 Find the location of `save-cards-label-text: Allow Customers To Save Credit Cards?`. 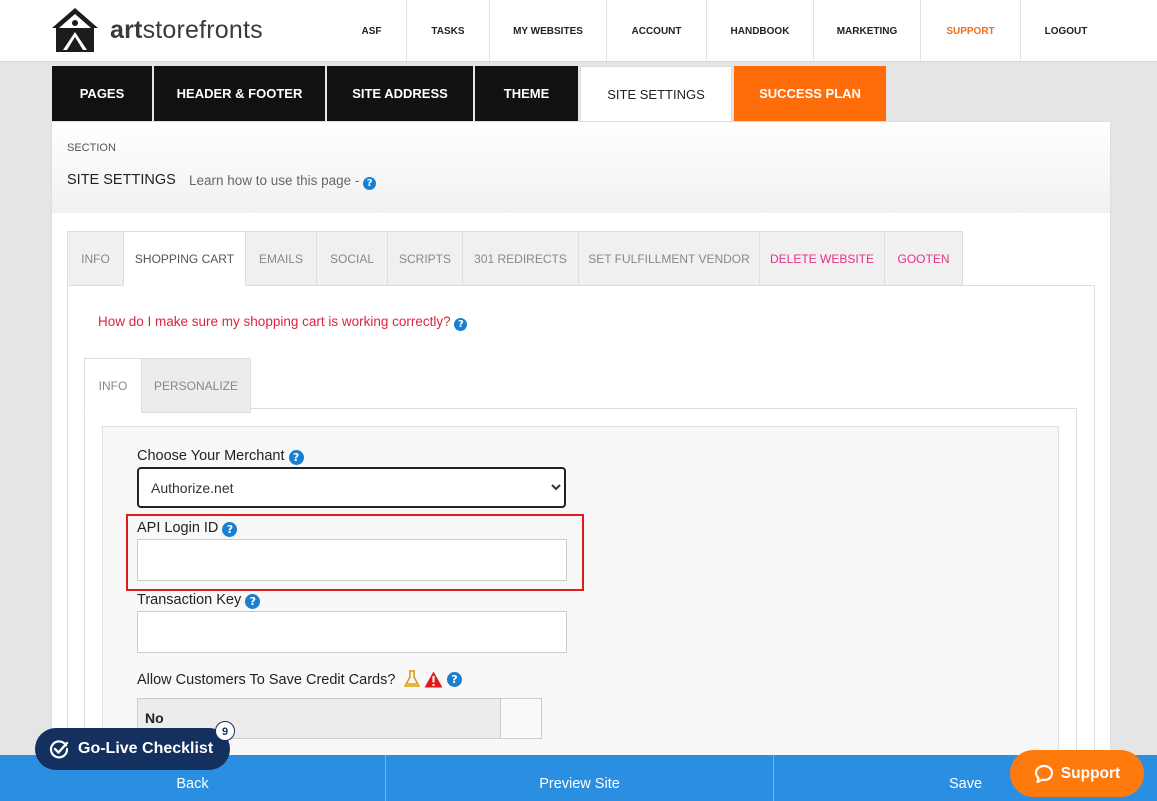

save-cards-label-text: Allow Customers To Save Credit Cards? is located at coordinates (266, 680).